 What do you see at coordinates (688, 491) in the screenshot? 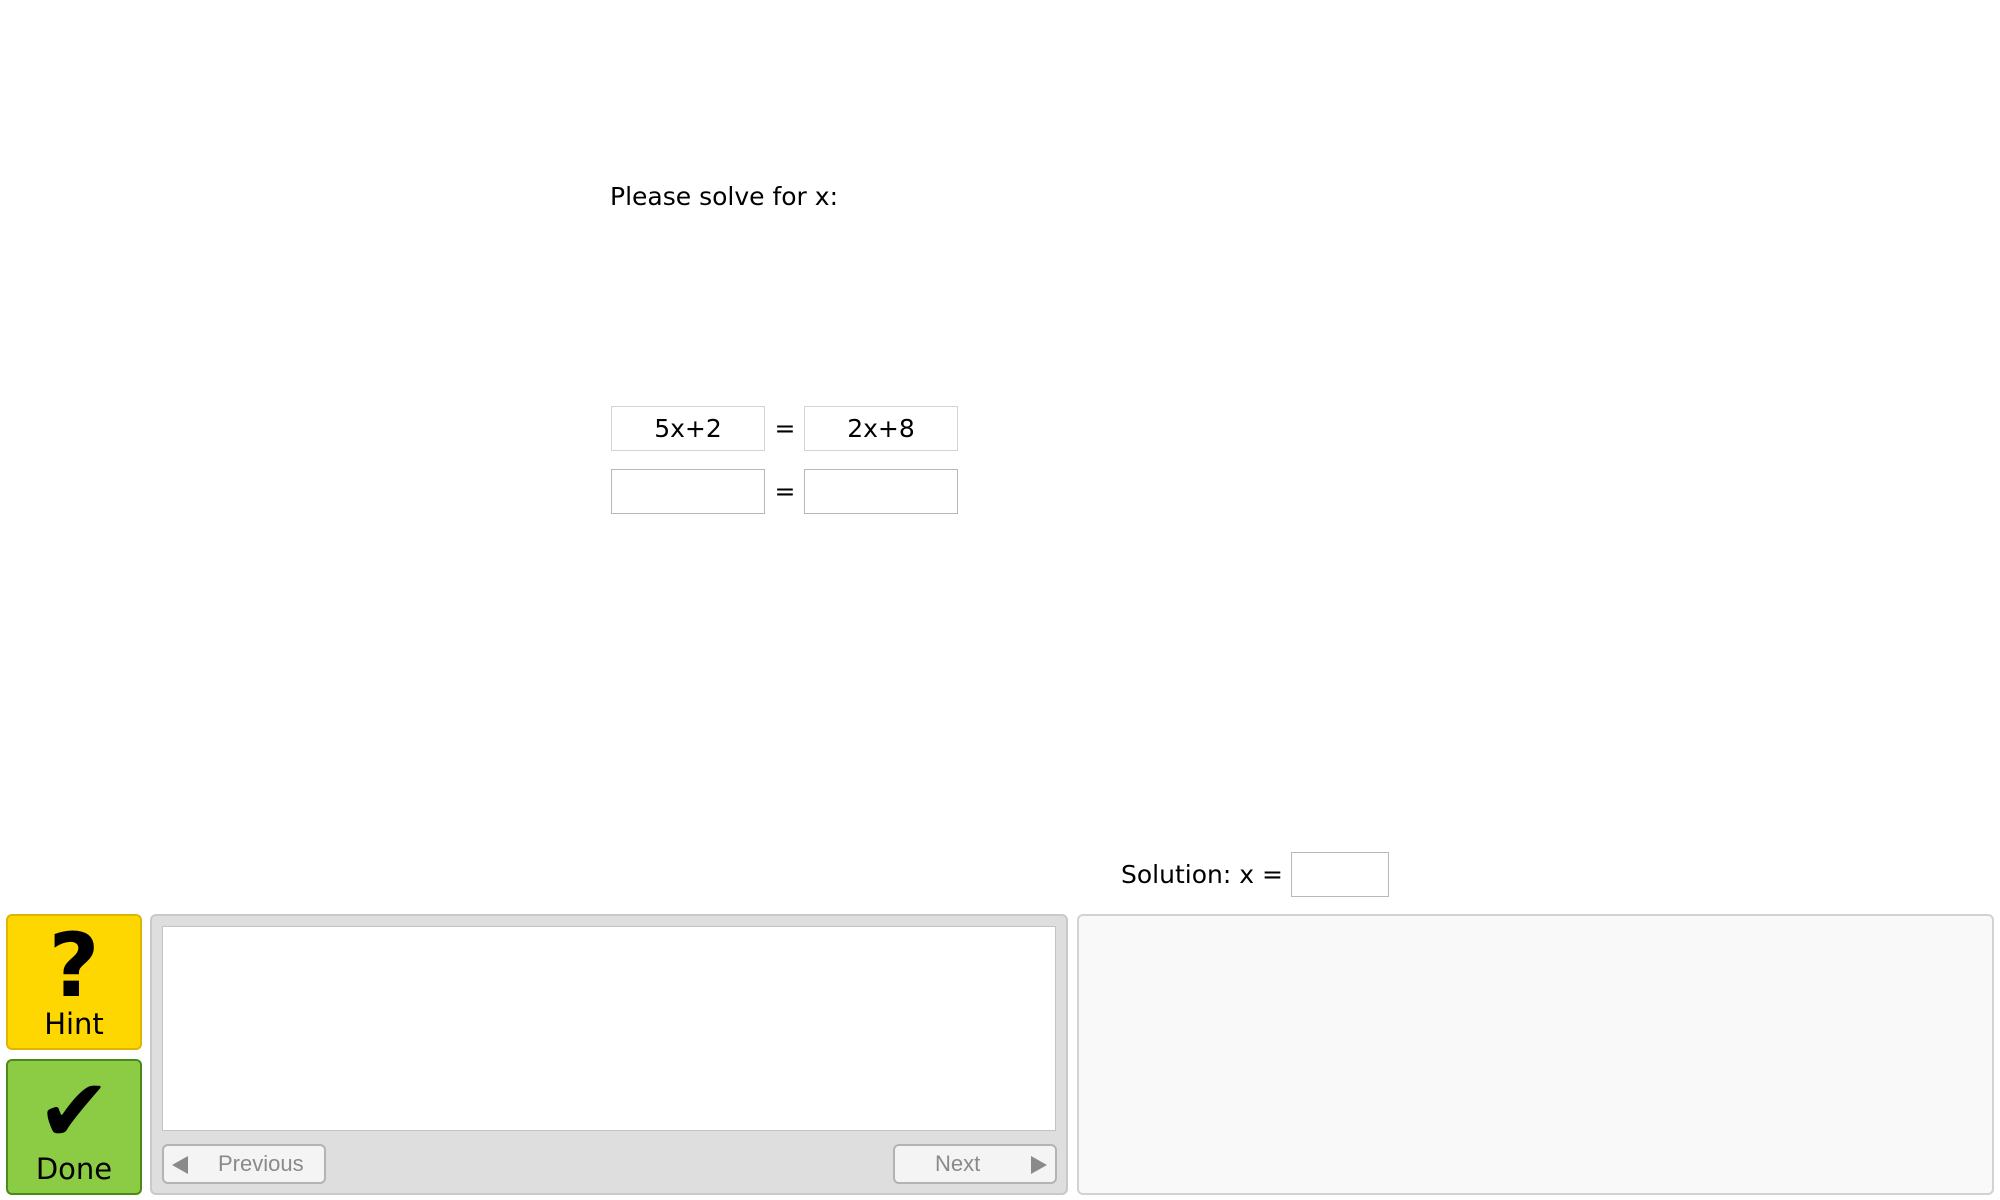
I see `equation-row2-left-input` at bounding box center [688, 491].